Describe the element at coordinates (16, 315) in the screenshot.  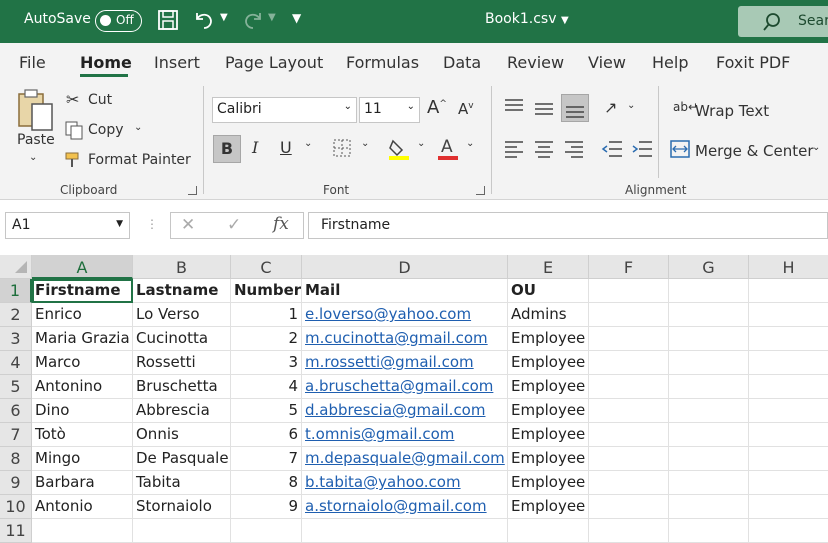
I see `row-header-2: 2` at that location.